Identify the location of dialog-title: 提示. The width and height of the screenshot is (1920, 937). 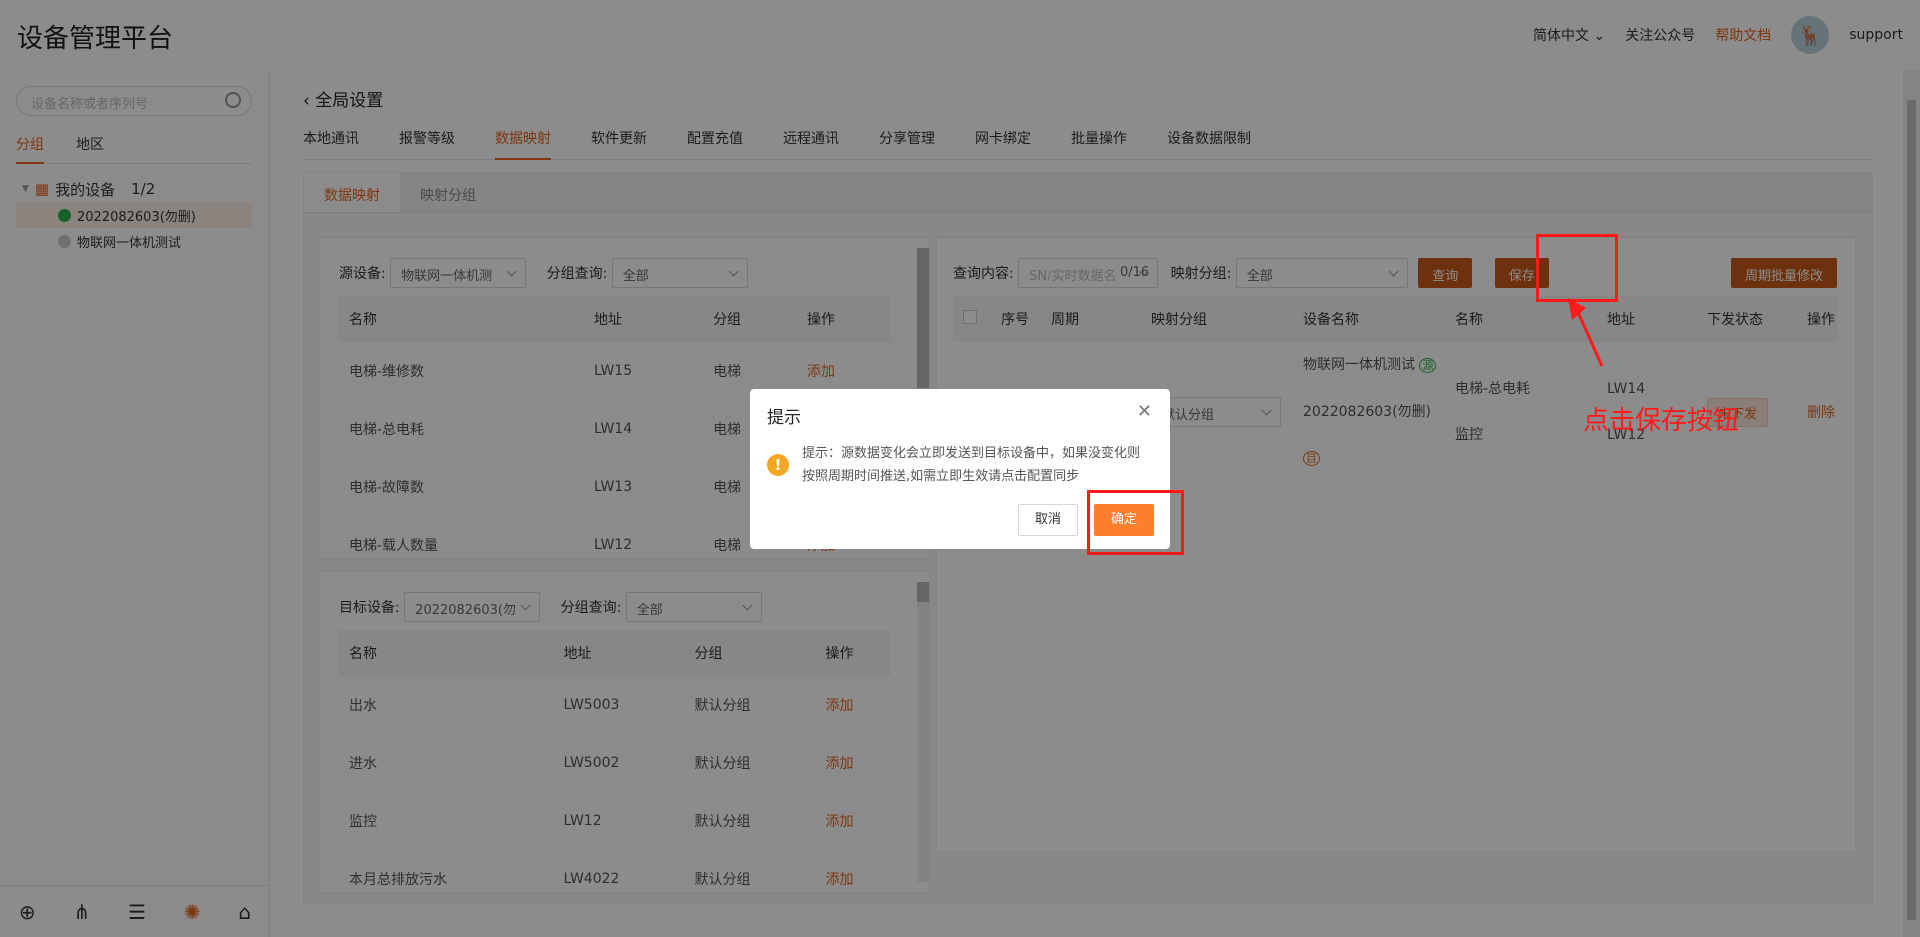
(784, 418).